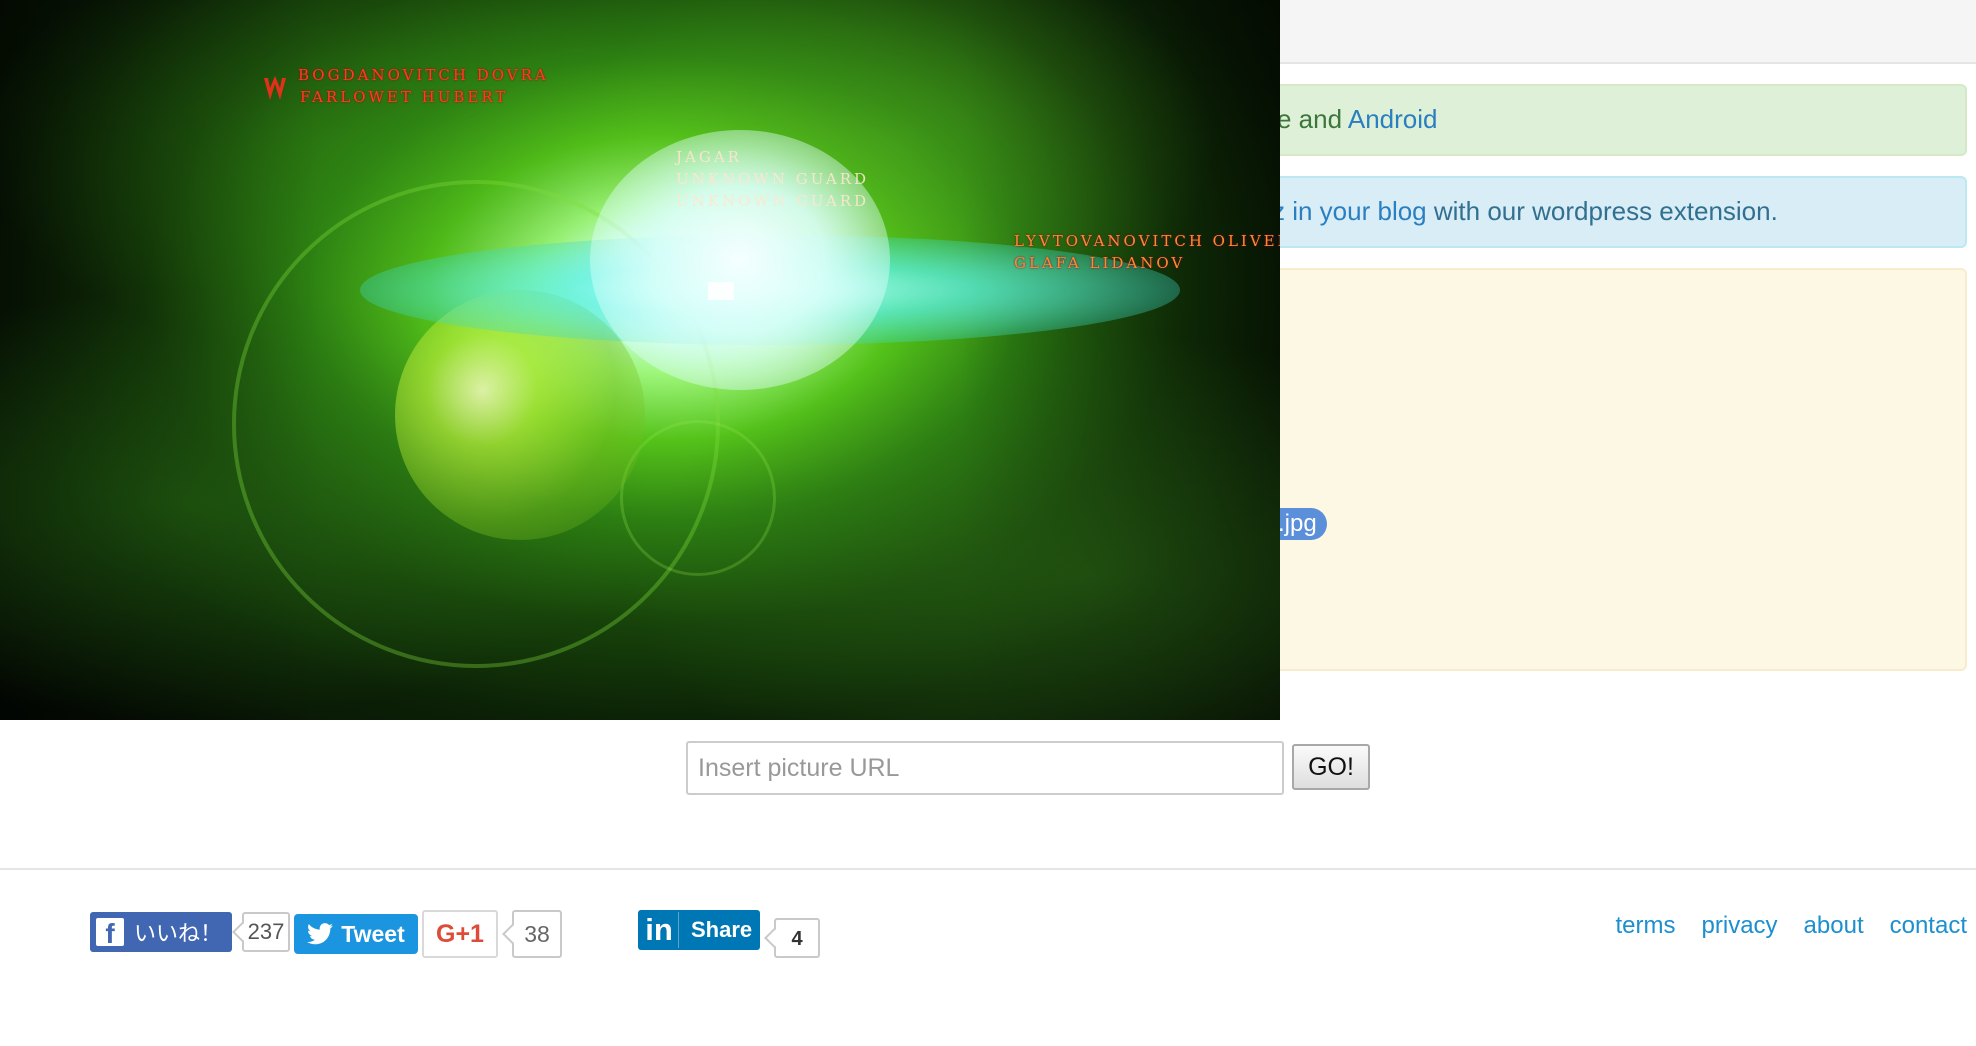 The image size is (1976, 1046). Describe the element at coordinates (1928, 926) in the screenshot. I see `contact-link: contact` at that location.